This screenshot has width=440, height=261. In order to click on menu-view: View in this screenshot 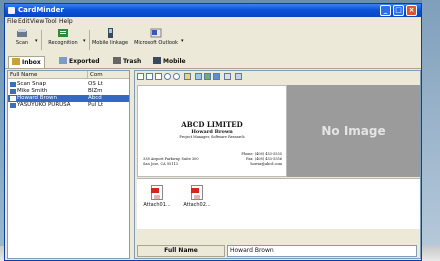, I will do `click(37, 21)`.